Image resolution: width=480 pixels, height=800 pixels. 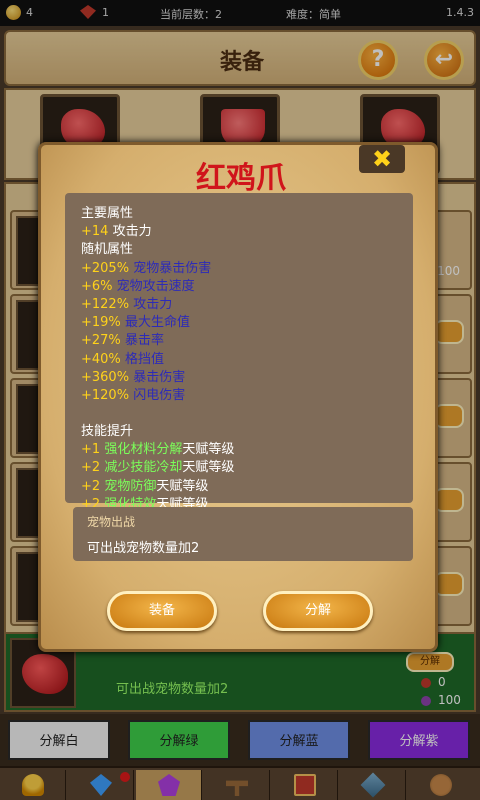 I want to click on random-attr-row: +40% 格挡值, so click(x=122, y=359).